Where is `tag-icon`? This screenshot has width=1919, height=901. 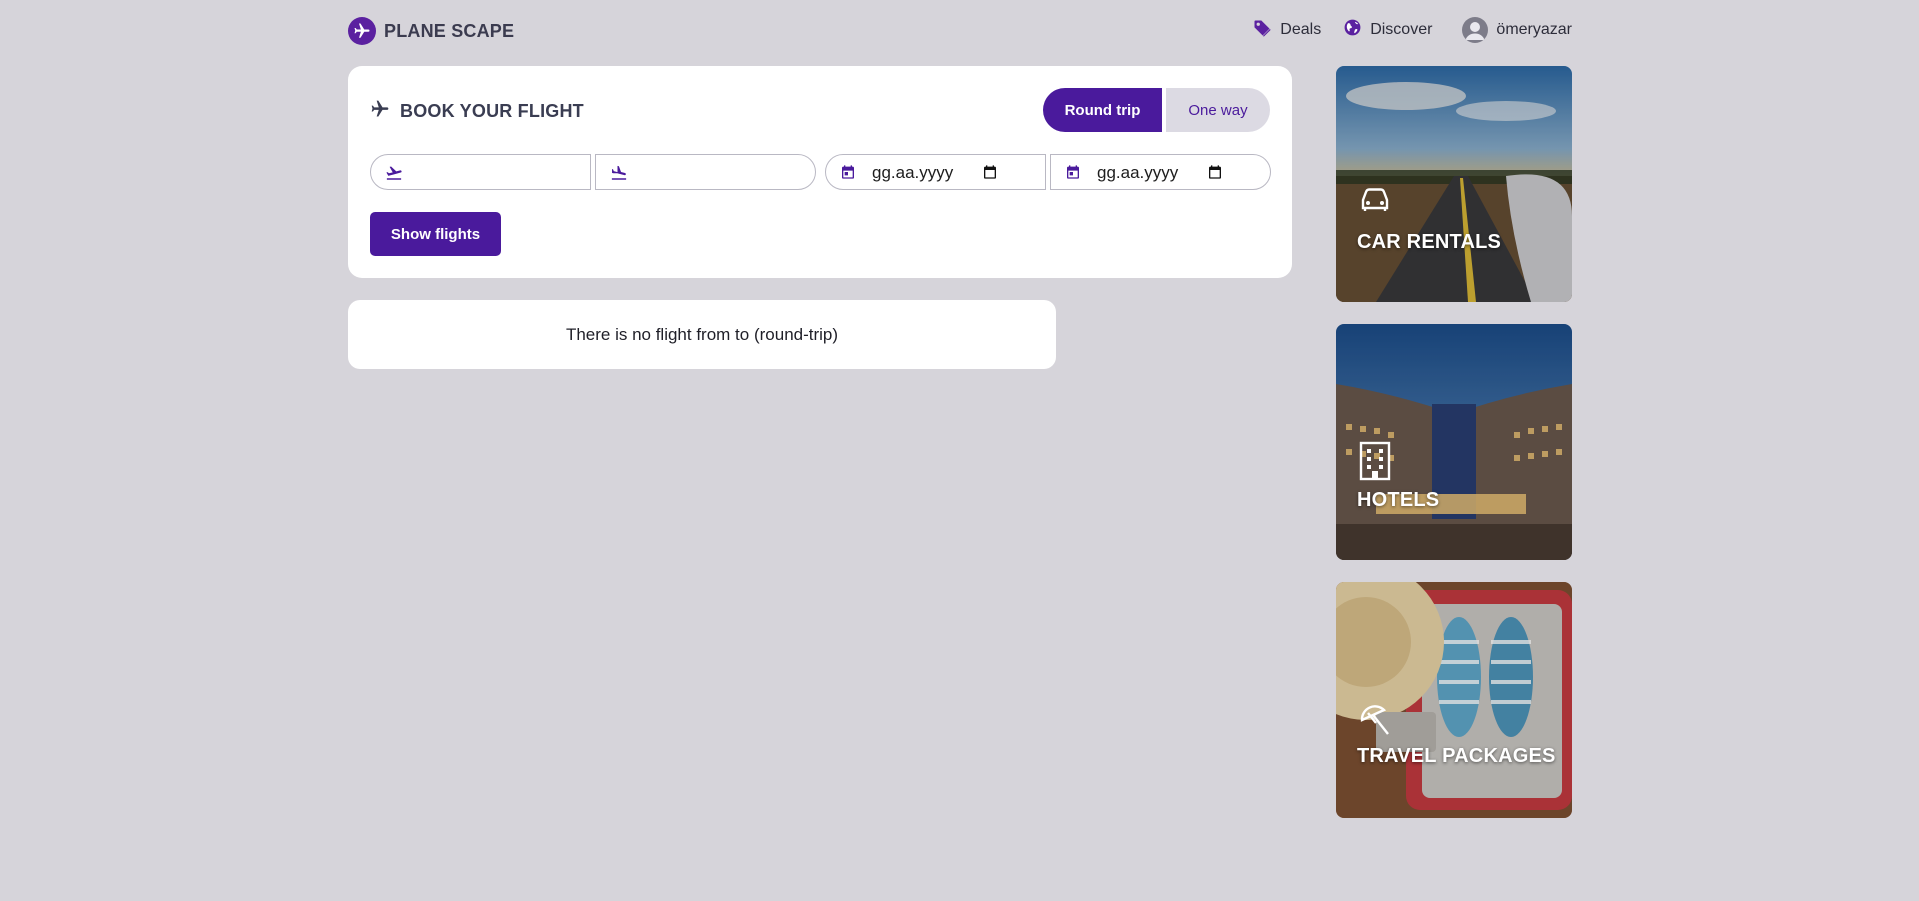 tag-icon is located at coordinates (1262, 30).